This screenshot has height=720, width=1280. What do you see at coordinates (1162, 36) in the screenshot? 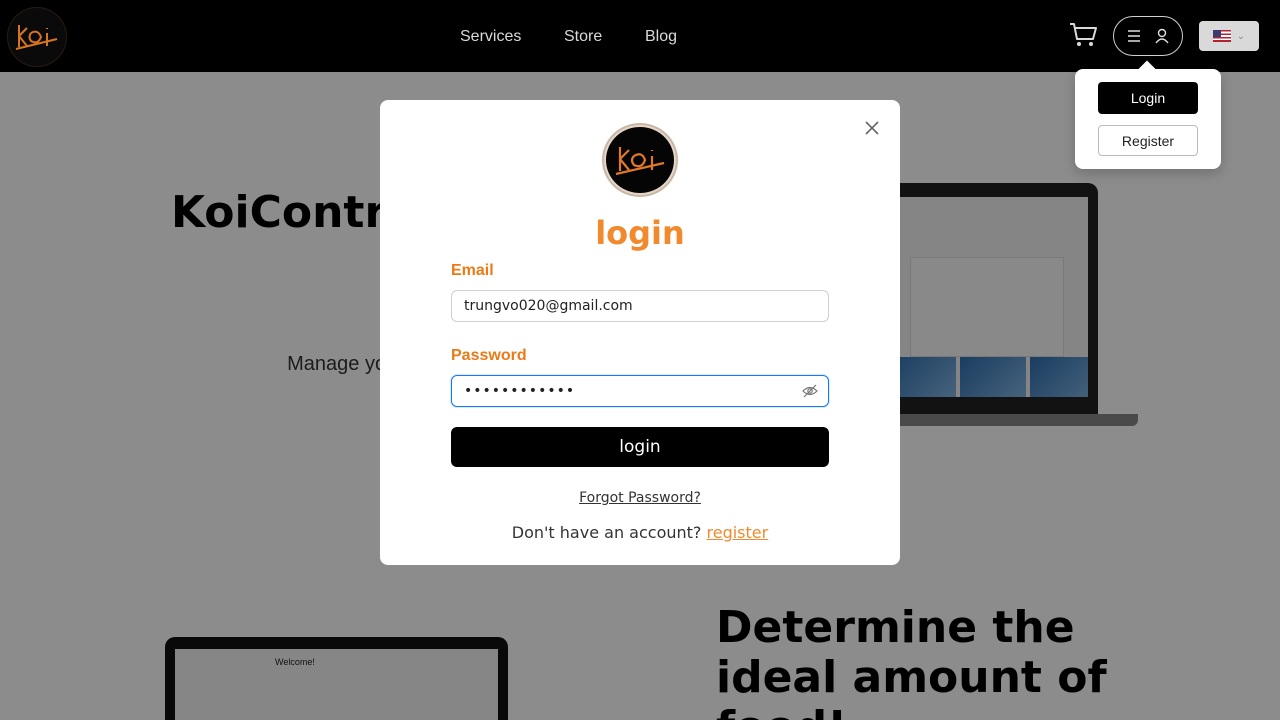
I see `user-icon` at bounding box center [1162, 36].